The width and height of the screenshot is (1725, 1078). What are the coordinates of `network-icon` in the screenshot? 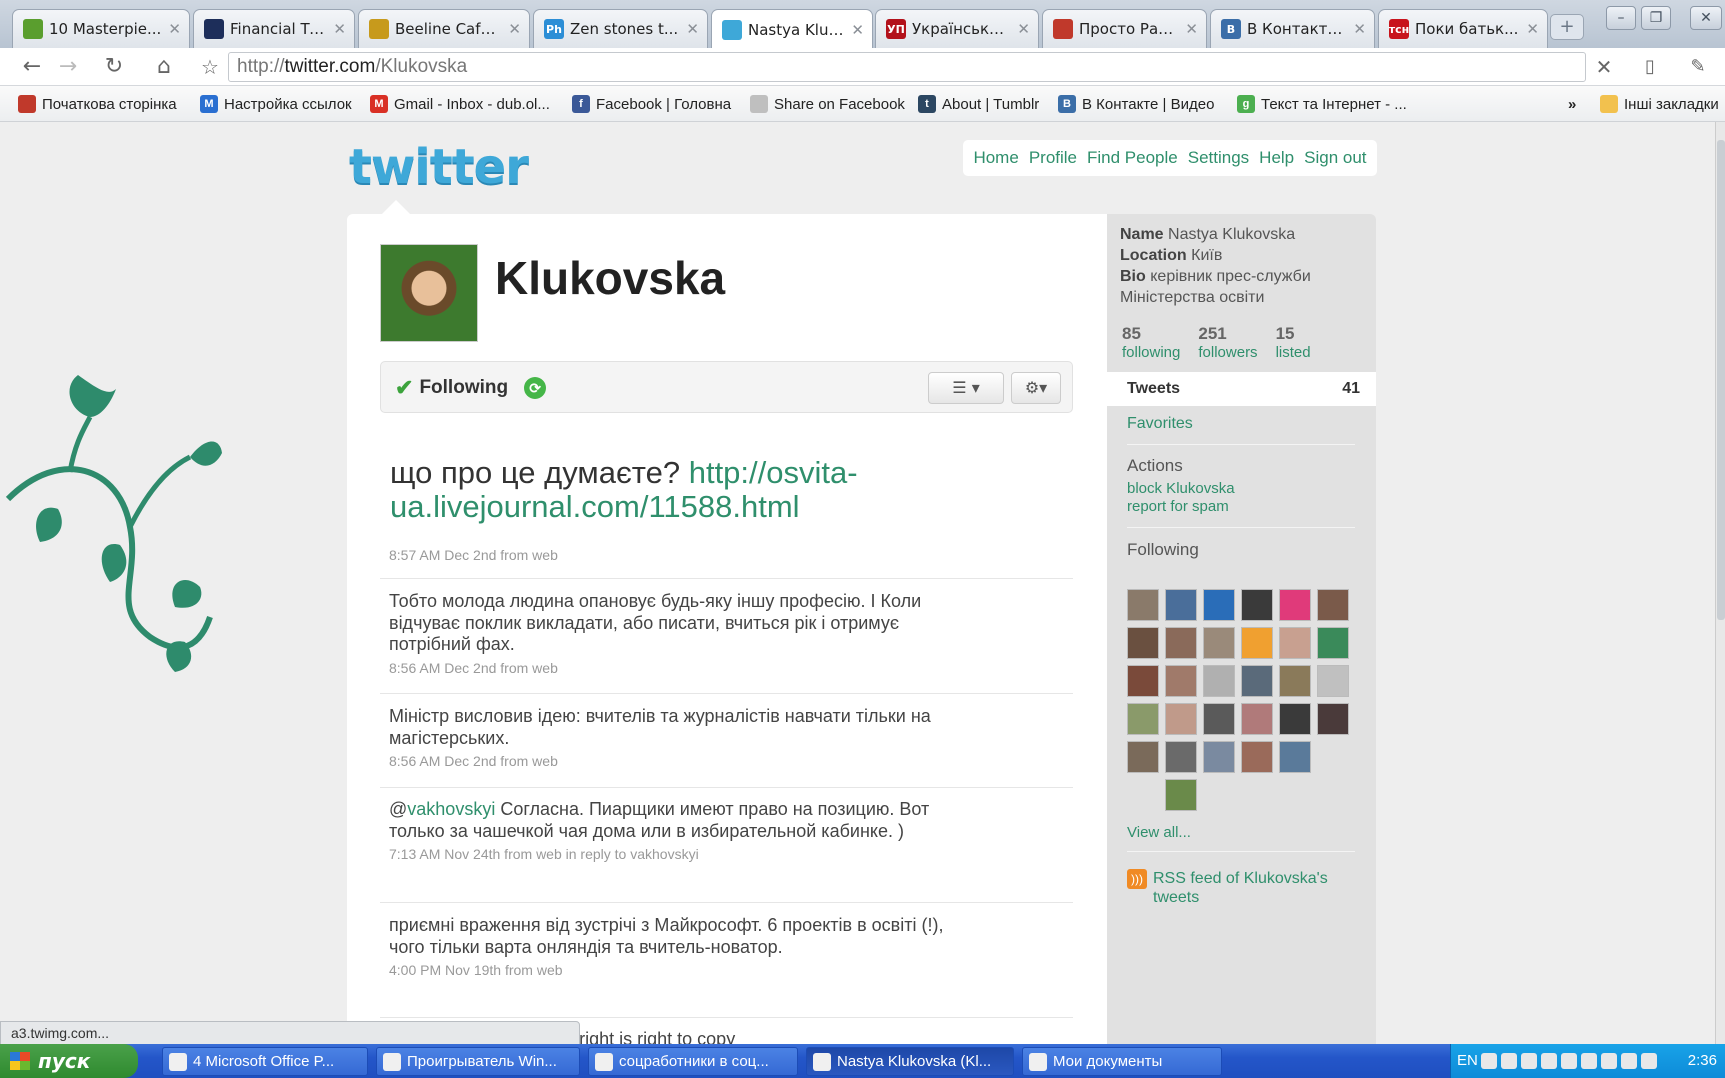 It's located at (1609, 1061).